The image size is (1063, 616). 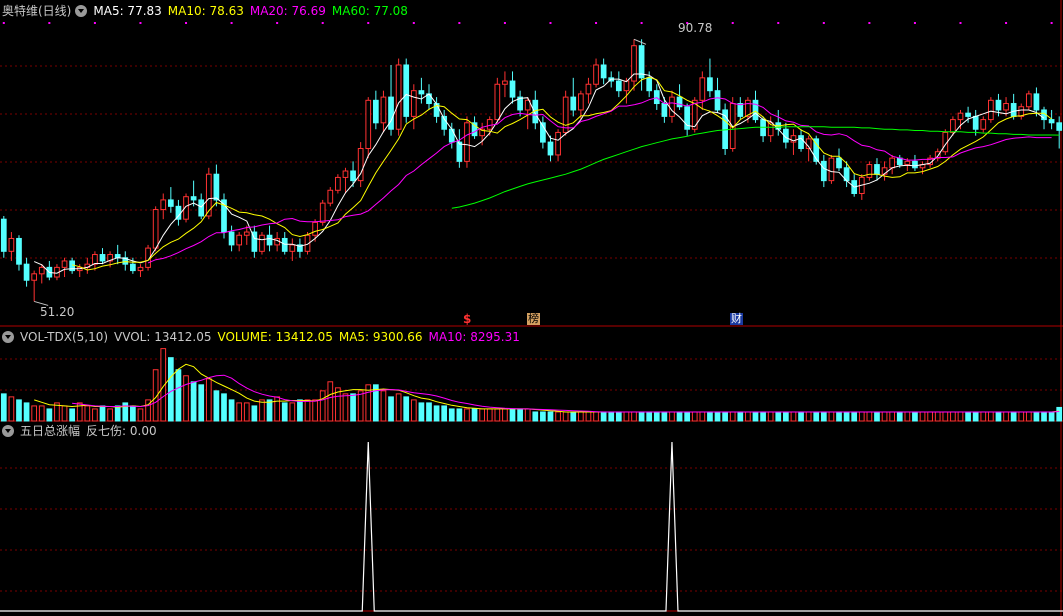 What do you see at coordinates (127, 11) in the screenshot?
I see `ma5-label: MA5: 77.83` at bounding box center [127, 11].